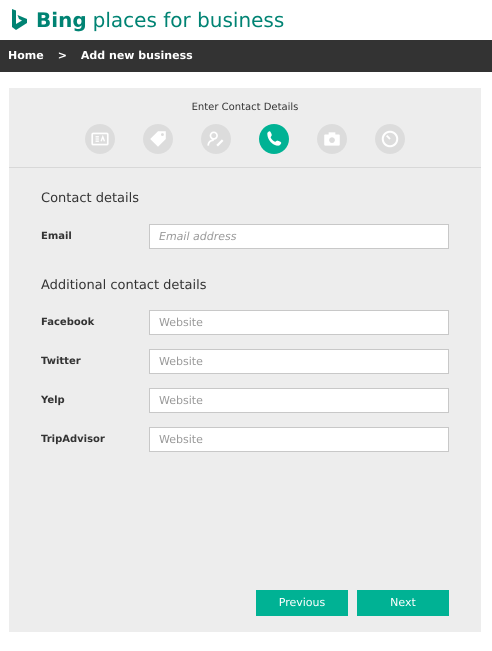  What do you see at coordinates (57, 237) in the screenshot?
I see `field-label: Email` at bounding box center [57, 237].